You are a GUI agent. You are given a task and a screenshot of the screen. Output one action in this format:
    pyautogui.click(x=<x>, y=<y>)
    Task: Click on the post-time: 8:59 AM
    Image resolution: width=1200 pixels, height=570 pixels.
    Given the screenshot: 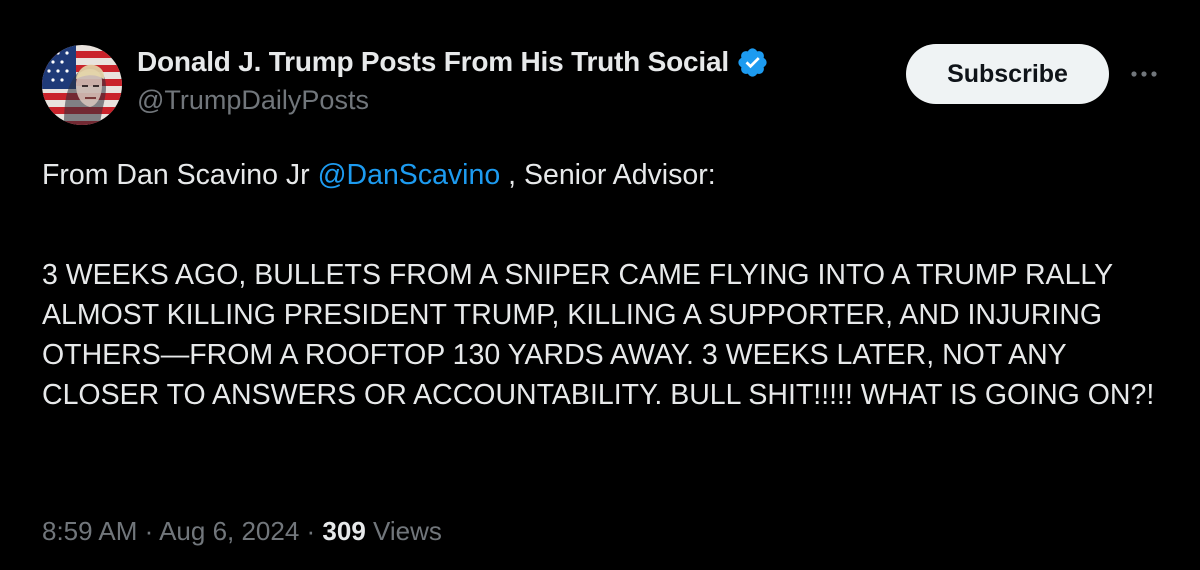 What is the action you would take?
    pyautogui.click(x=89, y=531)
    